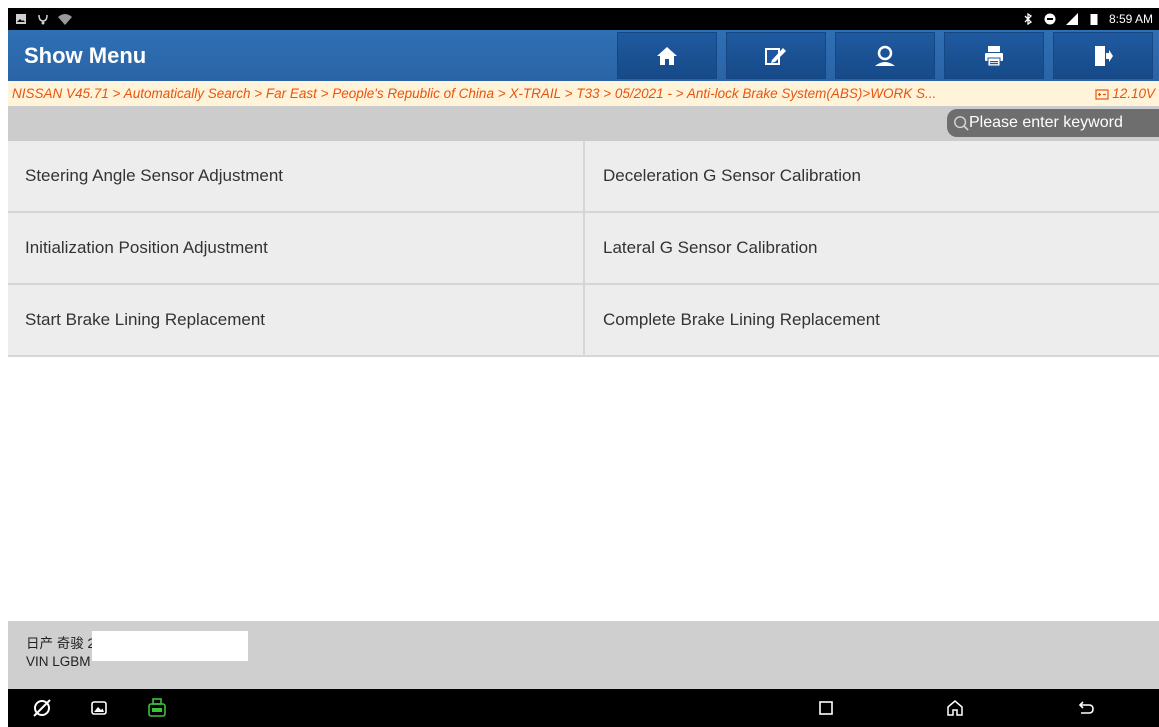 Image resolution: width=1159 pixels, height=727 pixels. Describe the element at coordinates (296, 176) in the screenshot. I see `menu-item-steering-angle-sensor-adjustment: Steering Angle Sensor Adjustment` at that location.